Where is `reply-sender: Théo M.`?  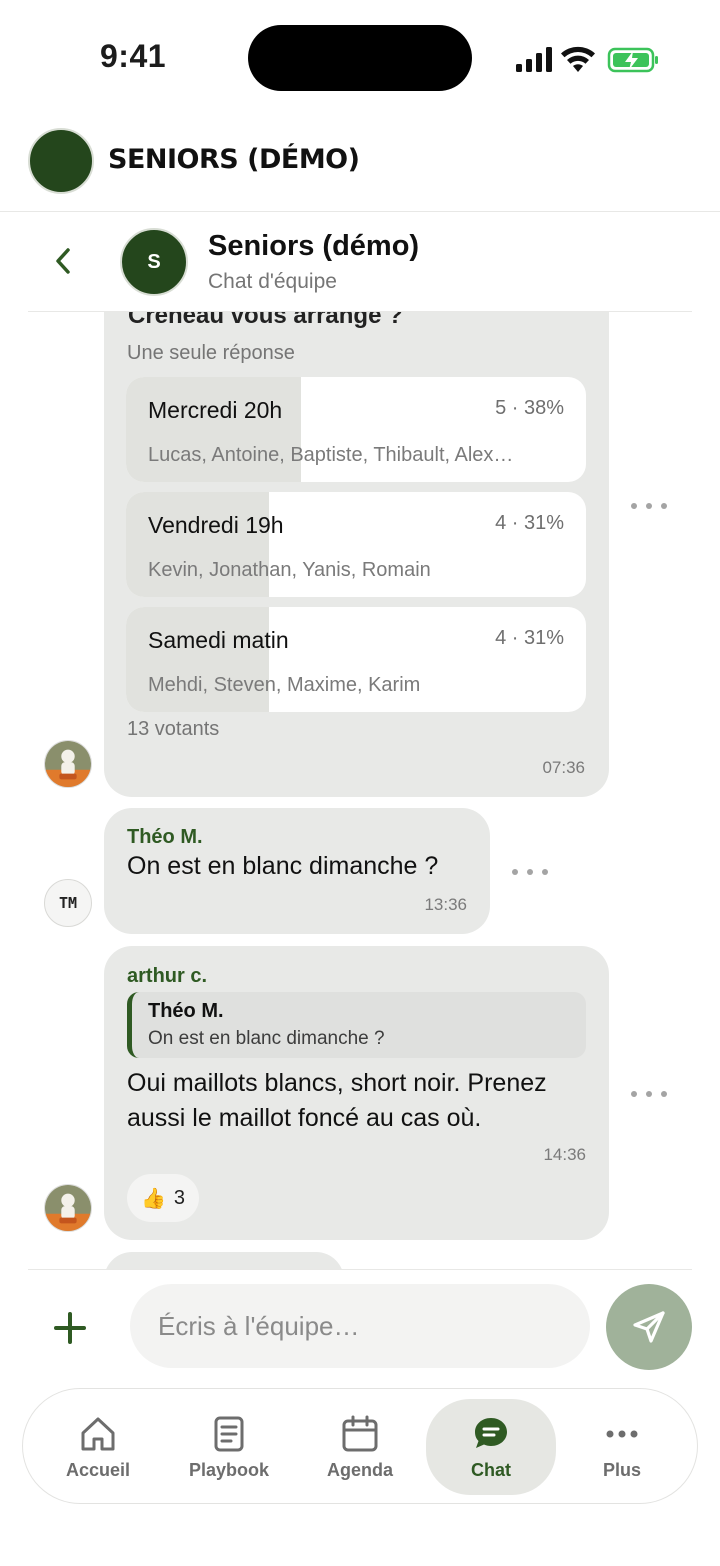
reply-sender: Théo M. is located at coordinates (186, 1011).